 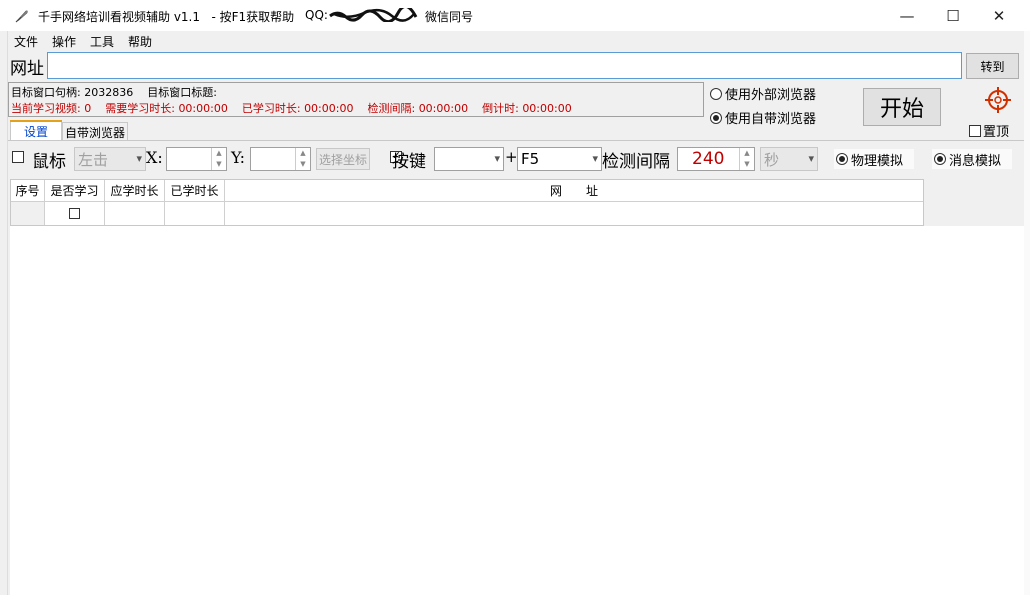 What do you see at coordinates (716, 93) in the screenshot?
I see `external-browser-radio` at bounding box center [716, 93].